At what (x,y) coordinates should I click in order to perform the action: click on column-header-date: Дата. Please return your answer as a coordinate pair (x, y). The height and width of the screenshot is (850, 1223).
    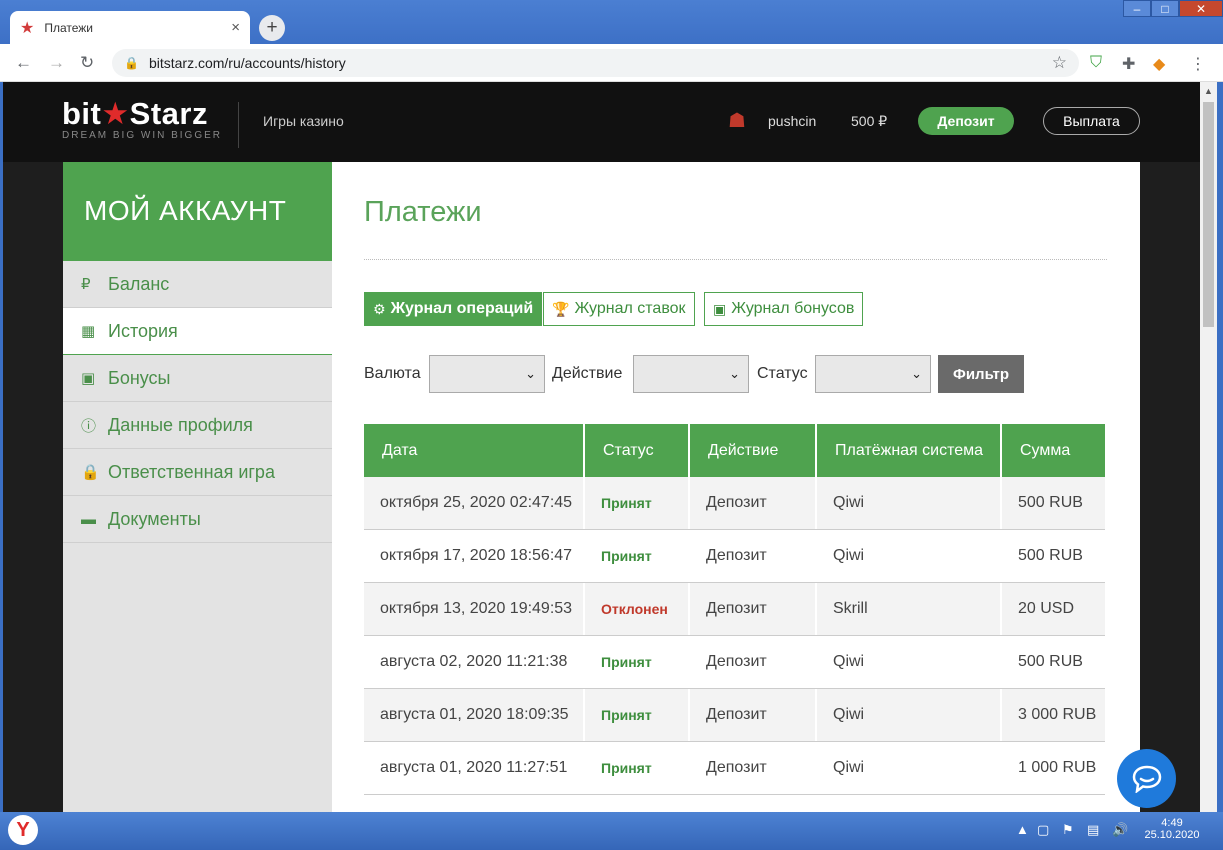
    Looking at the image, I should click on (474, 450).